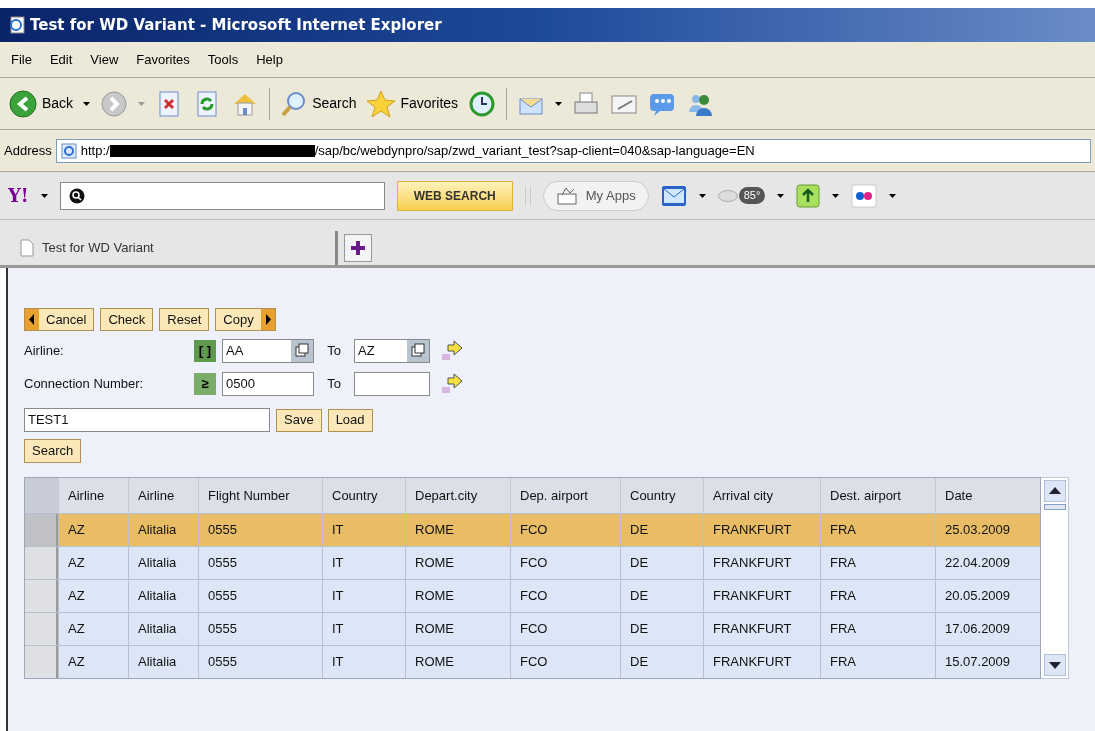 The height and width of the screenshot is (731, 1095). I want to click on variant-name-field: TEST1, so click(147, 420).